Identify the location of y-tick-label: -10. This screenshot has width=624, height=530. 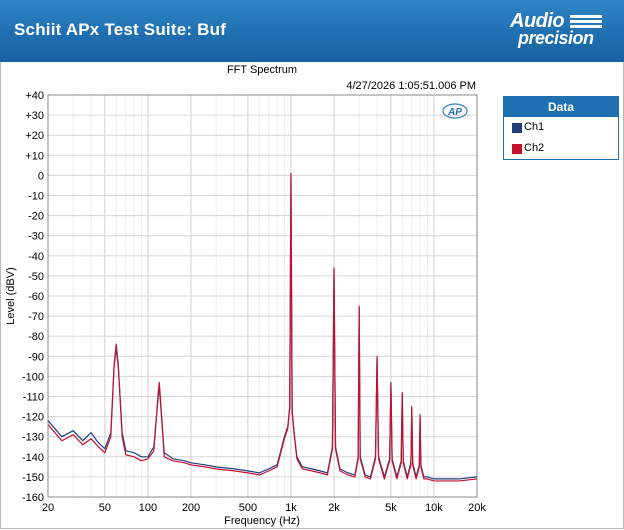
(36, 197).